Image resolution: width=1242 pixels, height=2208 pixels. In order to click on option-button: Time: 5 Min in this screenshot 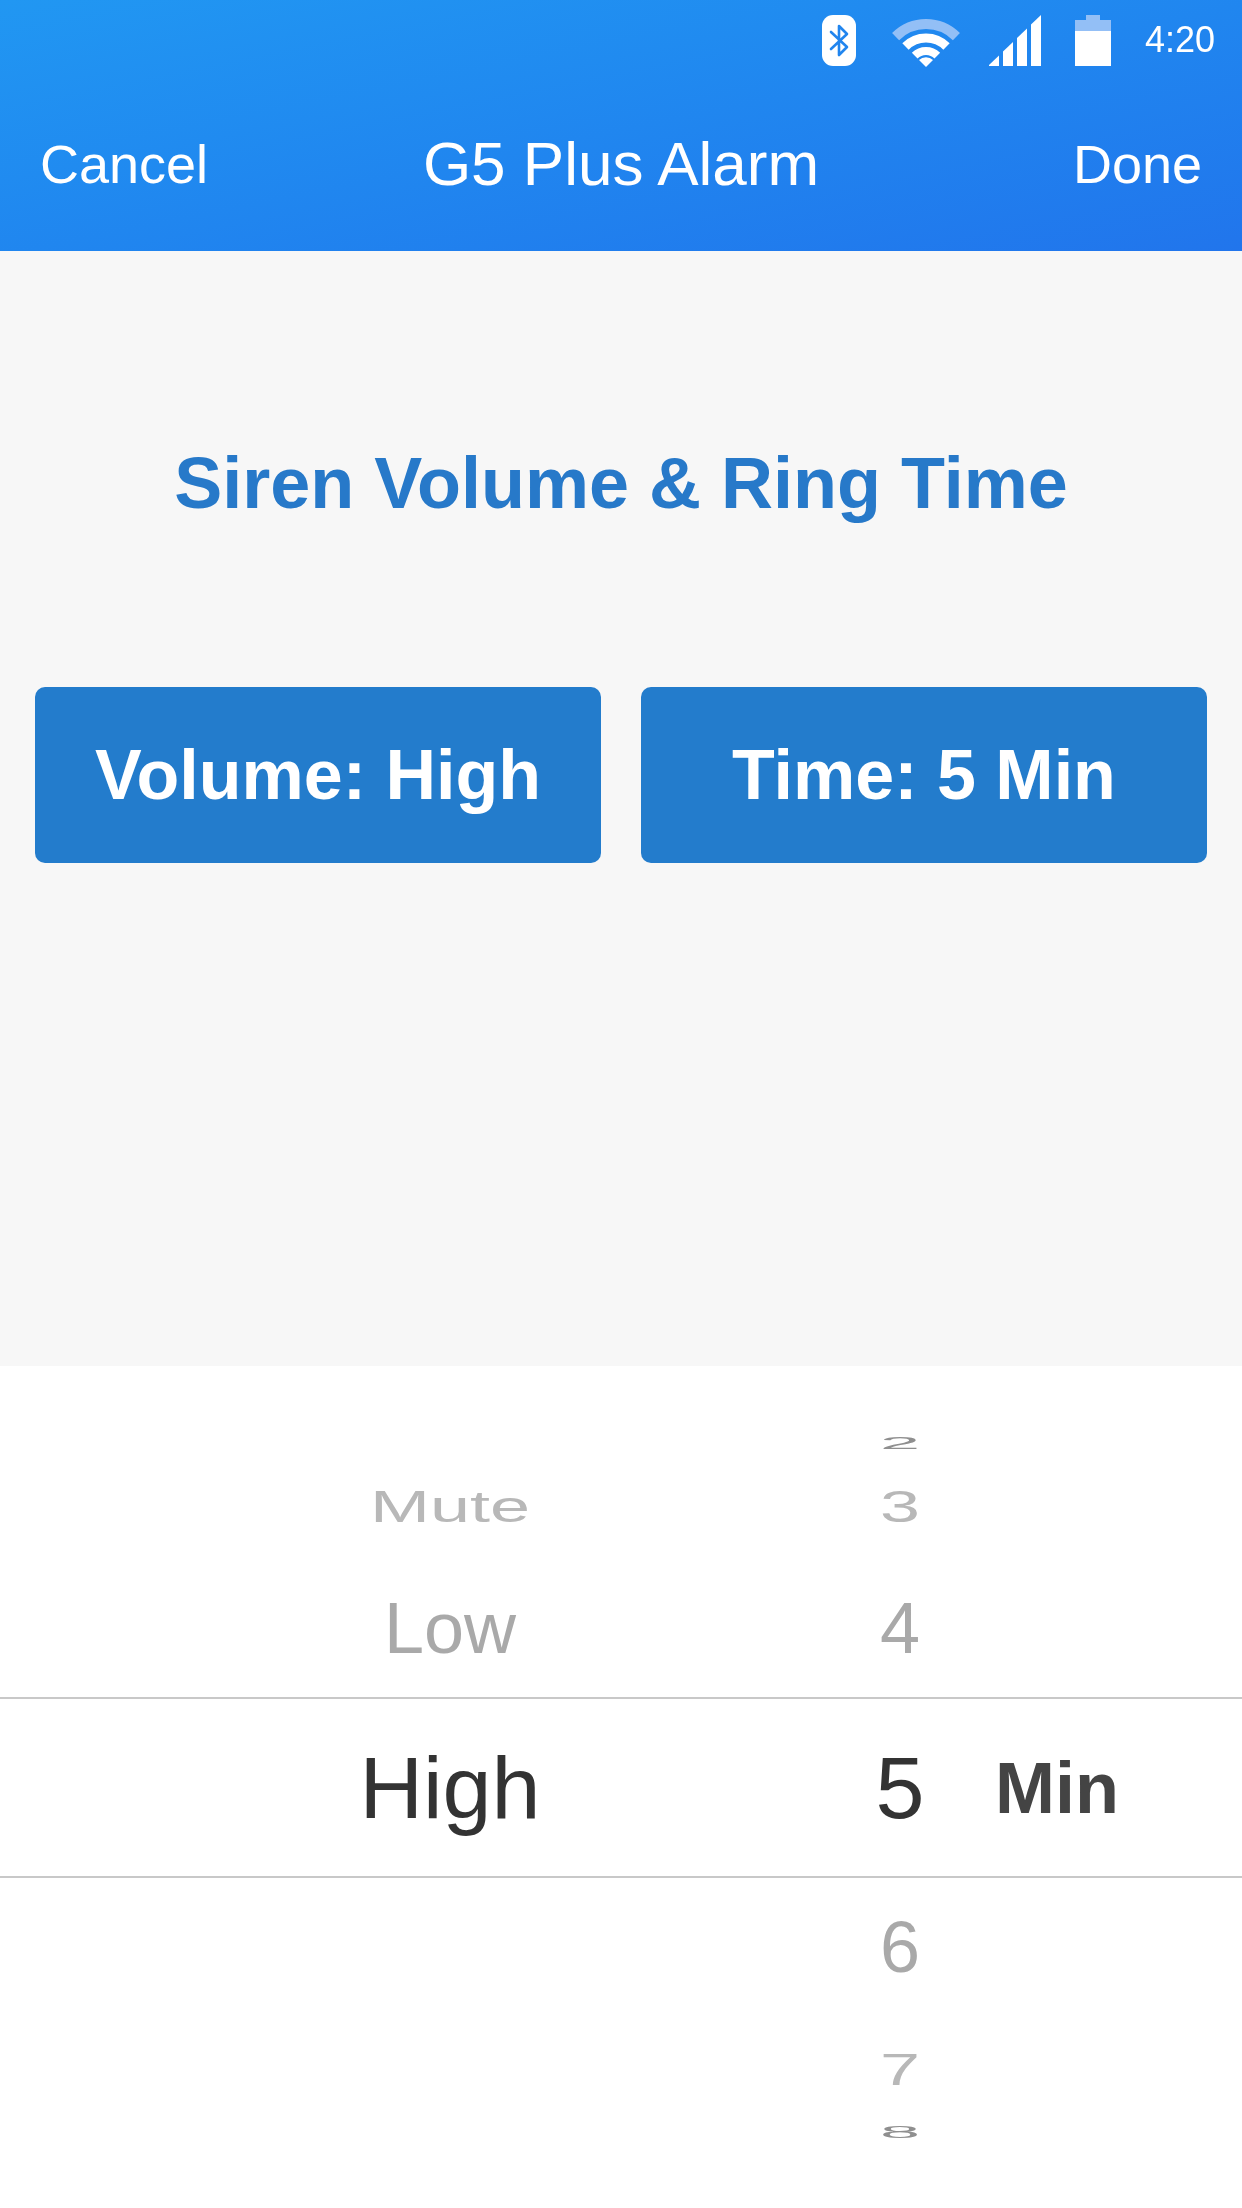, I will do `click(924, 775)`.